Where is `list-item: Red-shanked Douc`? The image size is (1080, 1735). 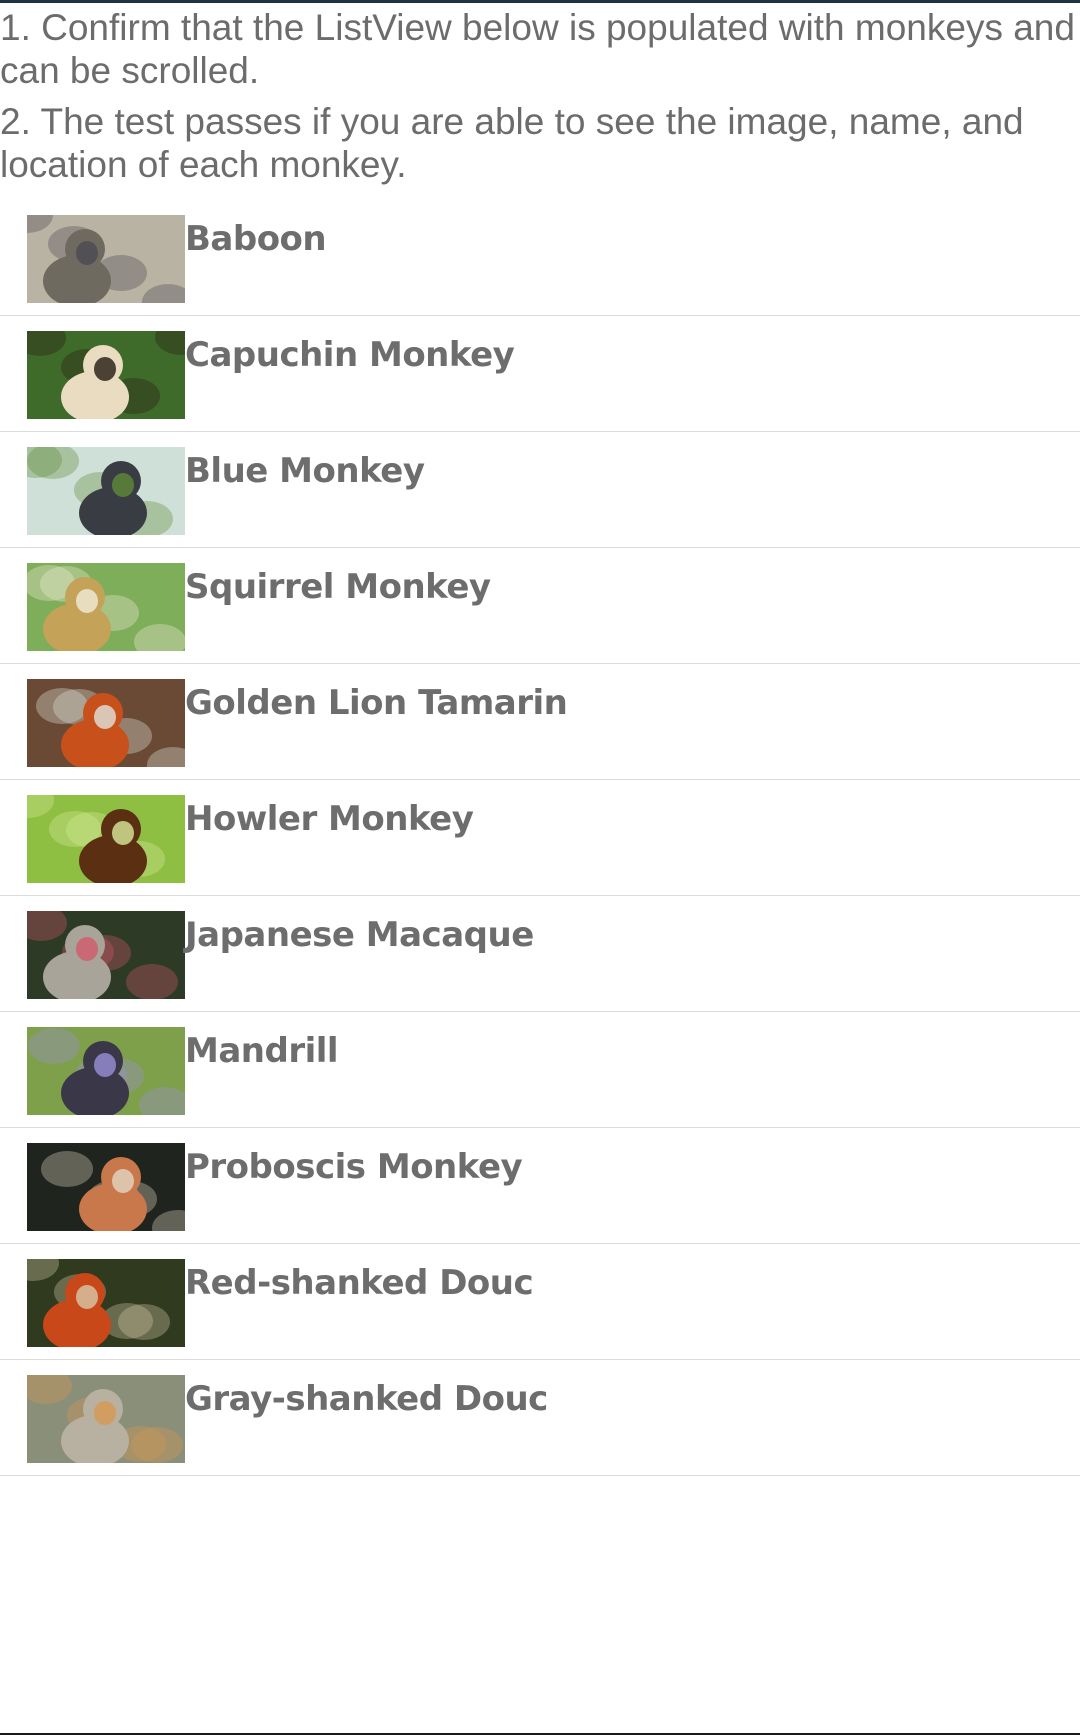
list-item: Red-shanked Douc is located at coordinates (540, 1302).